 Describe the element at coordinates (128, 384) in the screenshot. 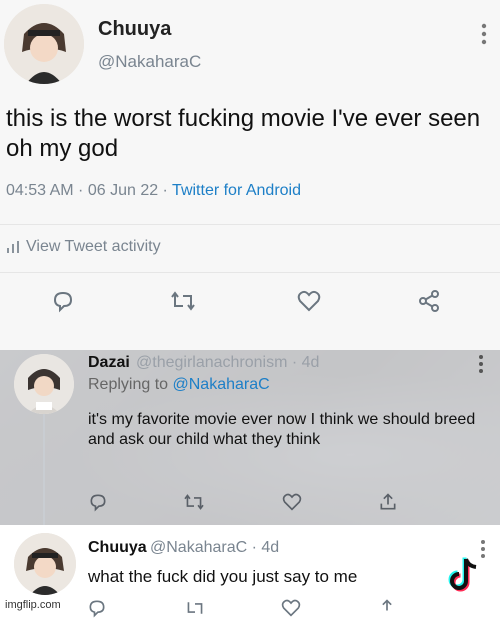

I see `replying-prefix: Replying to` at that location.